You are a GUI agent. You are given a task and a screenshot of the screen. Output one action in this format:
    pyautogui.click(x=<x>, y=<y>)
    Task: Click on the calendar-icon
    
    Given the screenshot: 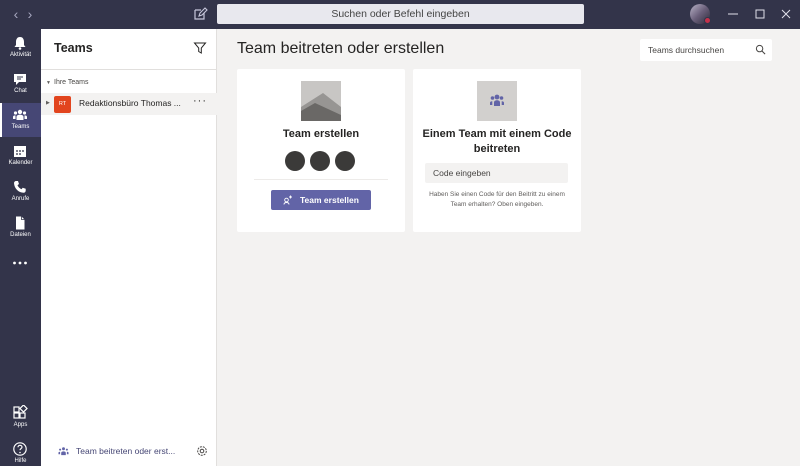 What is the action you would take?
    pyautogui.click(x=20, y=151)
    